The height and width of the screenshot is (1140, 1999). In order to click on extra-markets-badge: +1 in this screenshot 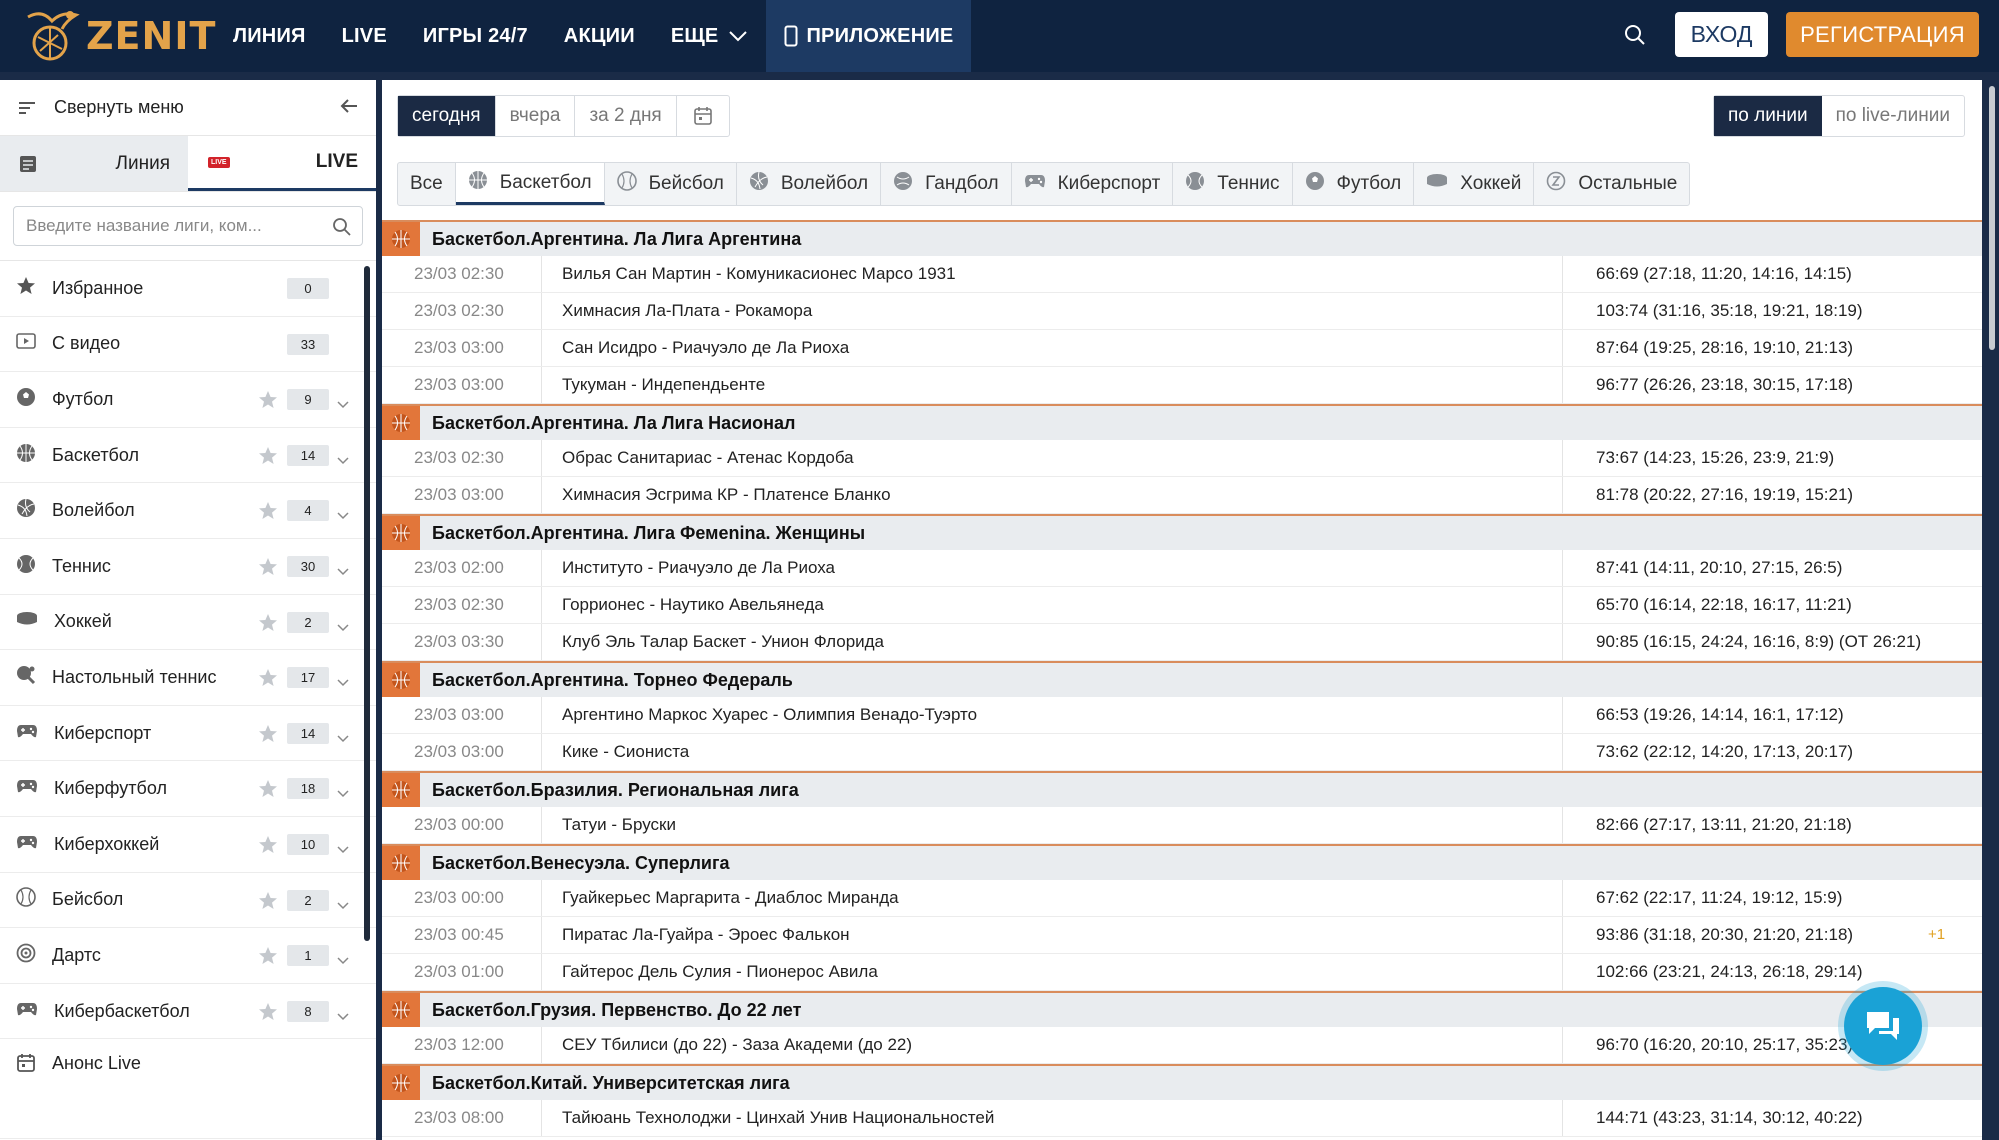, I will do `click(1936, 934)`.